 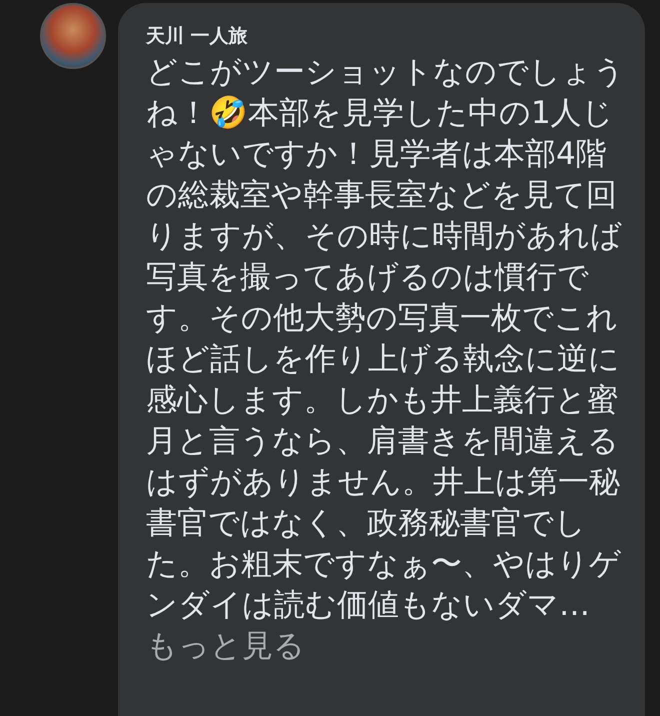 What do you see at coordinates (225, 646) in the screenshot?
I see `see-more-link: もっと見る` at bounding box center [225, 646].